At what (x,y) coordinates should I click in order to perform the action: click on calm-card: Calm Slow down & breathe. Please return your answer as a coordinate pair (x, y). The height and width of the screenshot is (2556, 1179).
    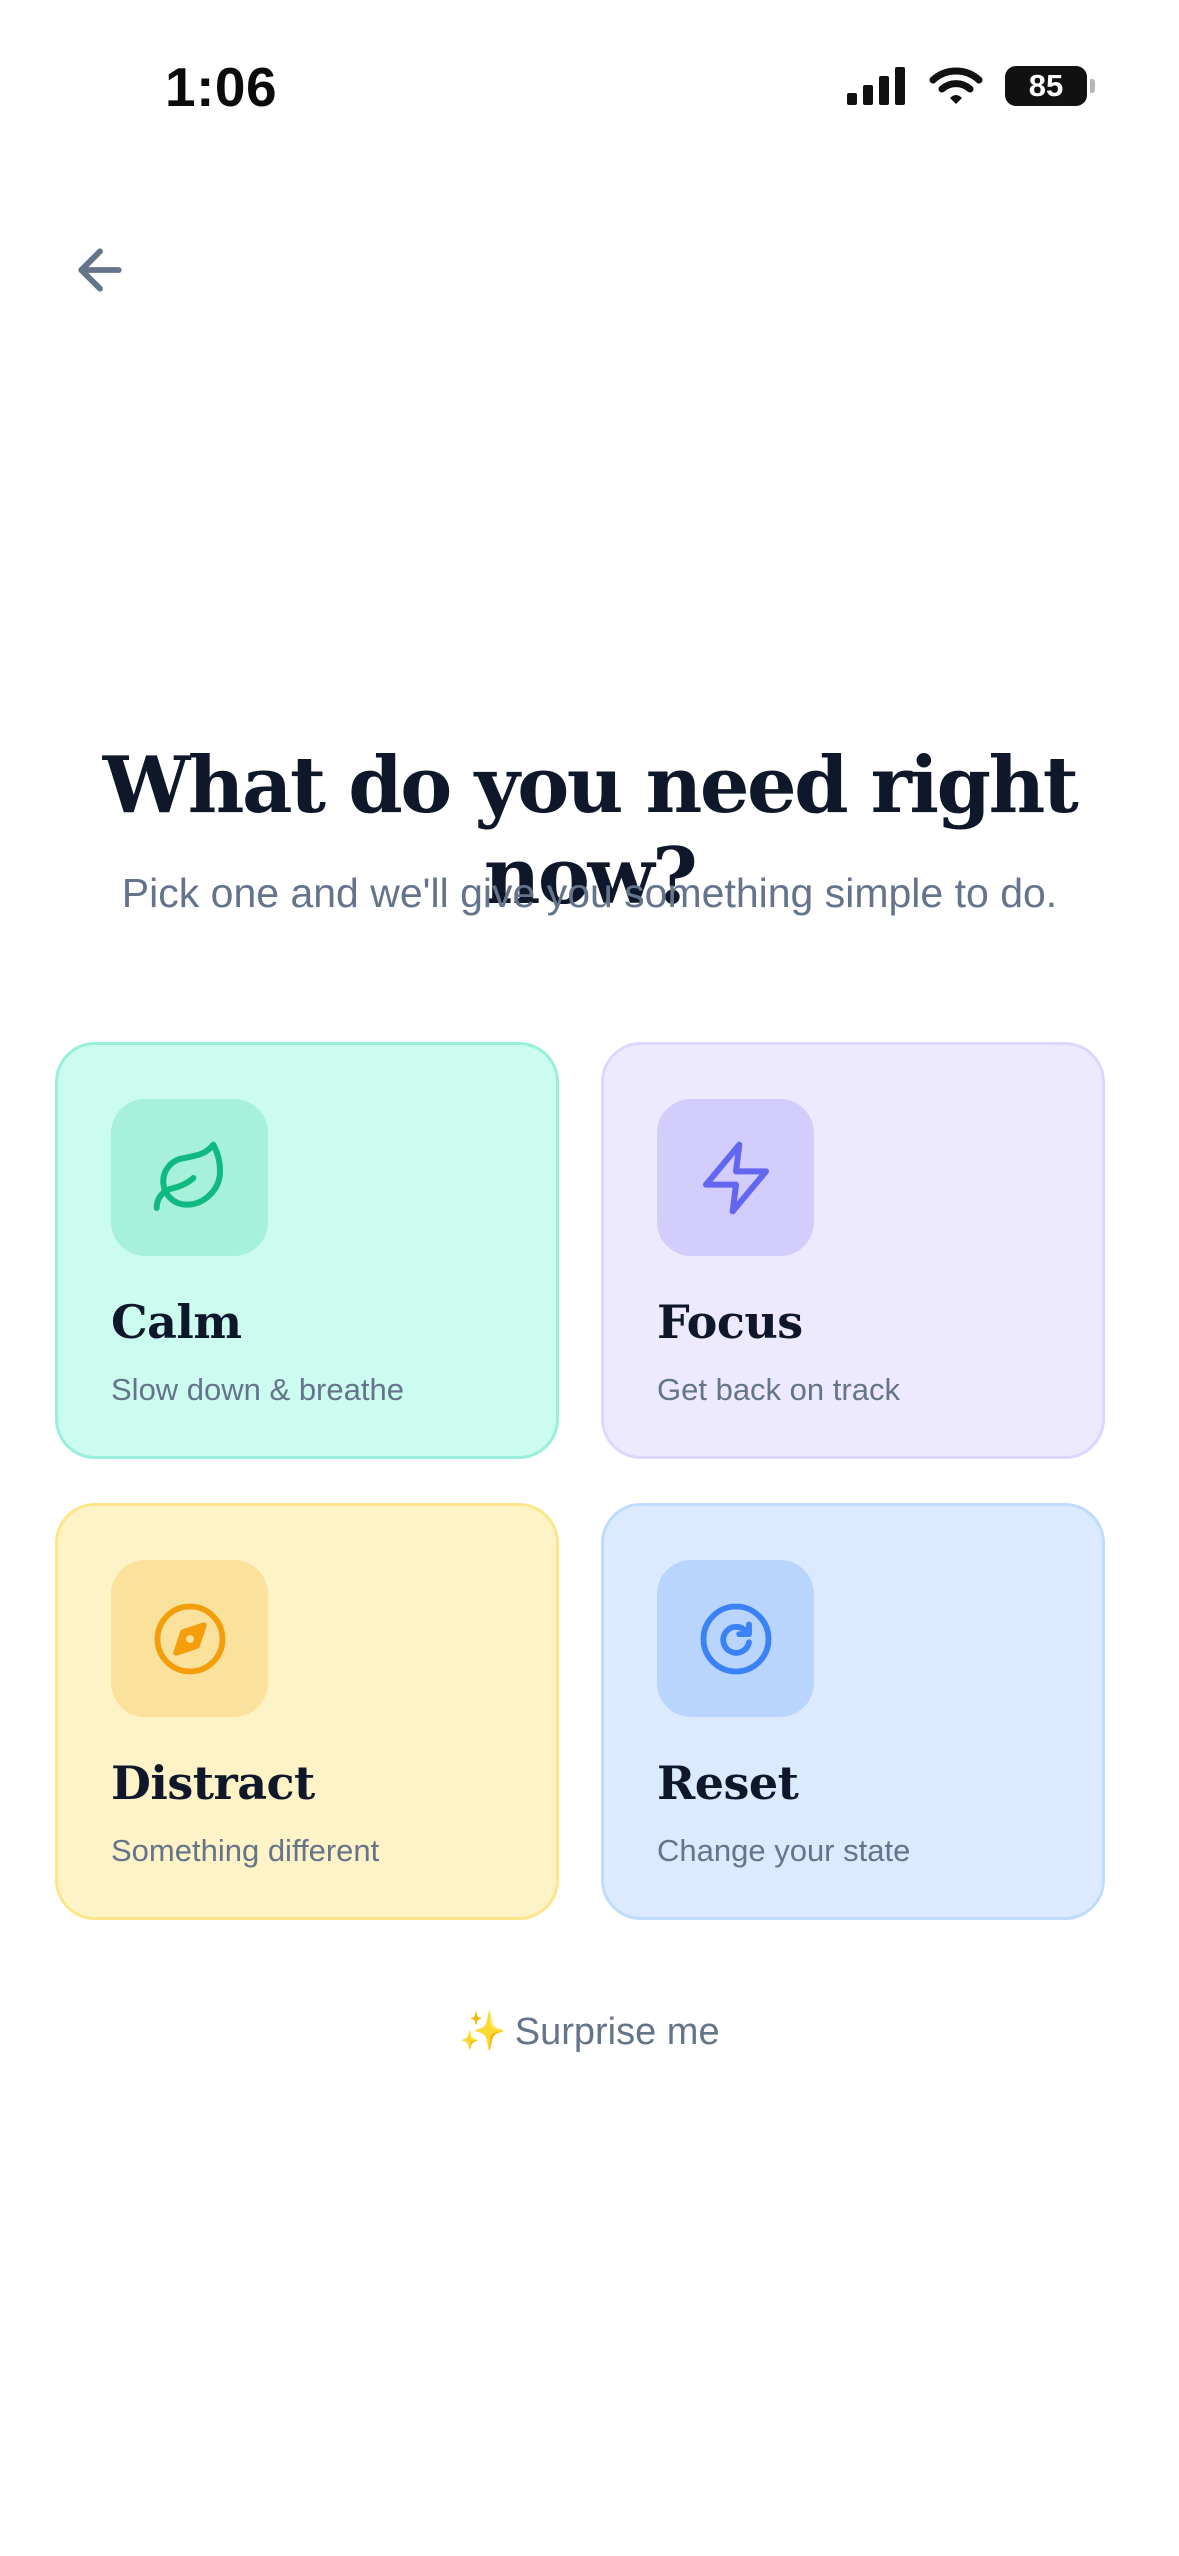
    Looking at the image, I should click on (307, 1250).